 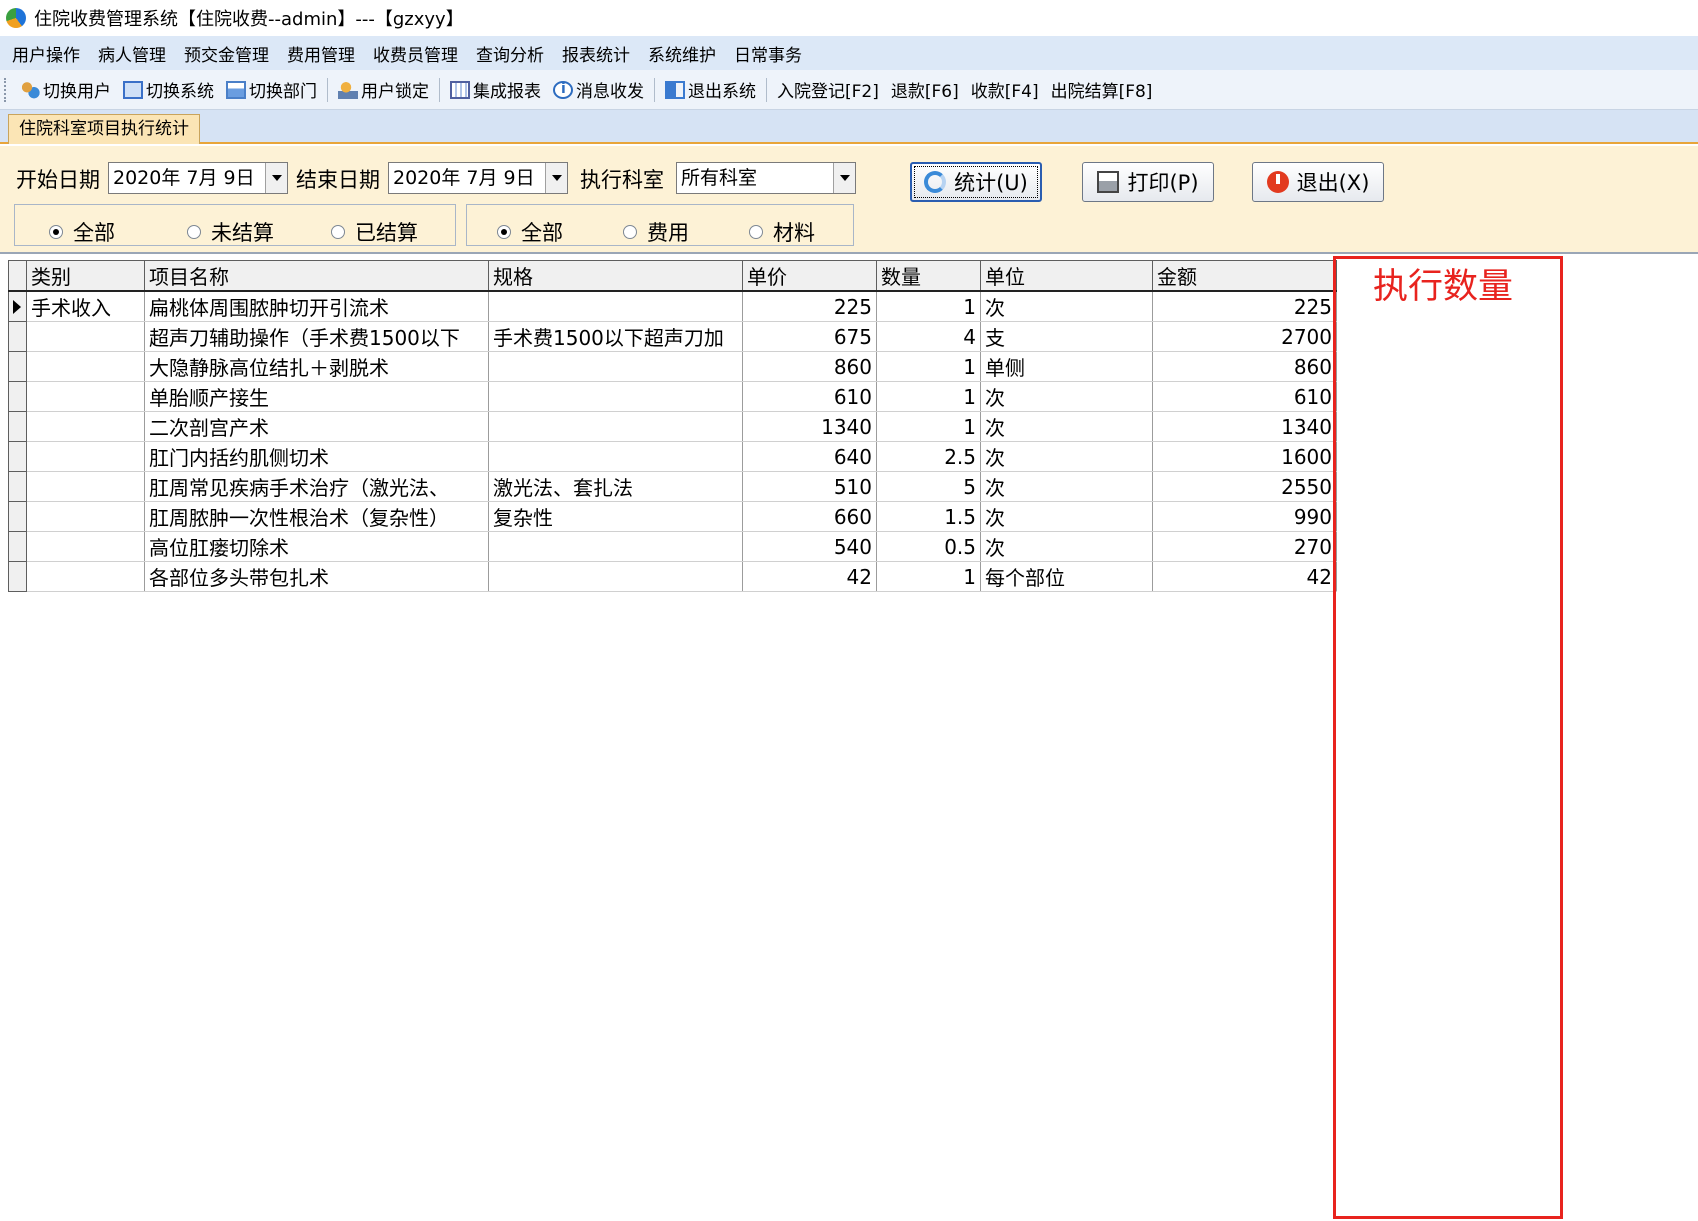 I want to click on table-row: 各部位多头带包扎术 42 1 每个部位 42, so click(x=672, y=576).